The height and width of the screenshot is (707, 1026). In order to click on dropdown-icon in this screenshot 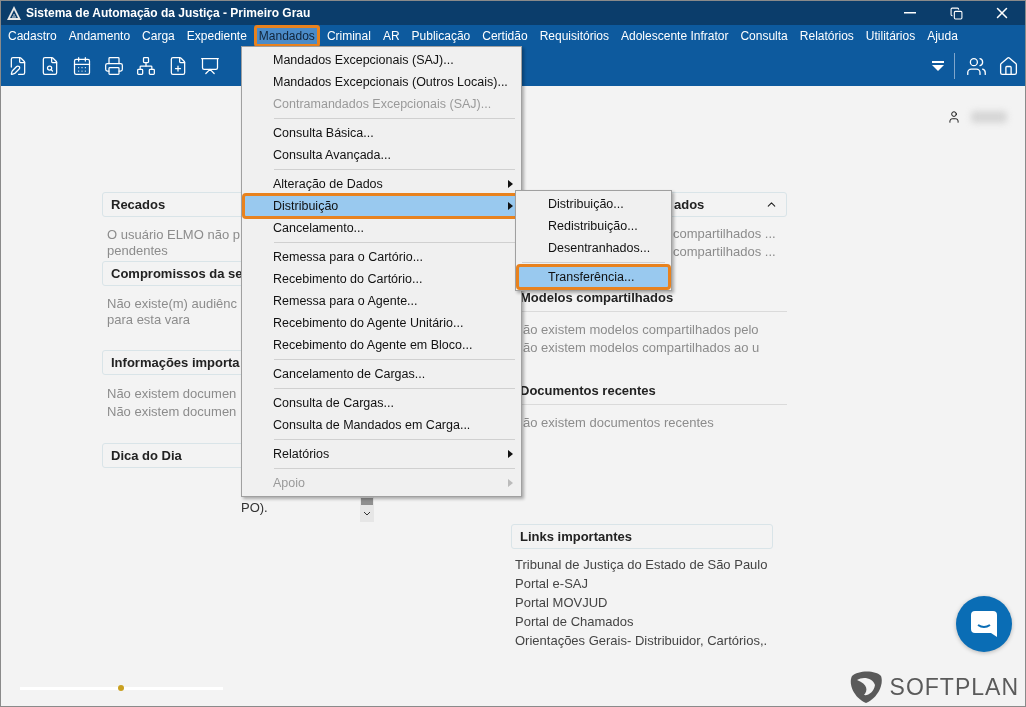, I will do `click(938, 66)`.